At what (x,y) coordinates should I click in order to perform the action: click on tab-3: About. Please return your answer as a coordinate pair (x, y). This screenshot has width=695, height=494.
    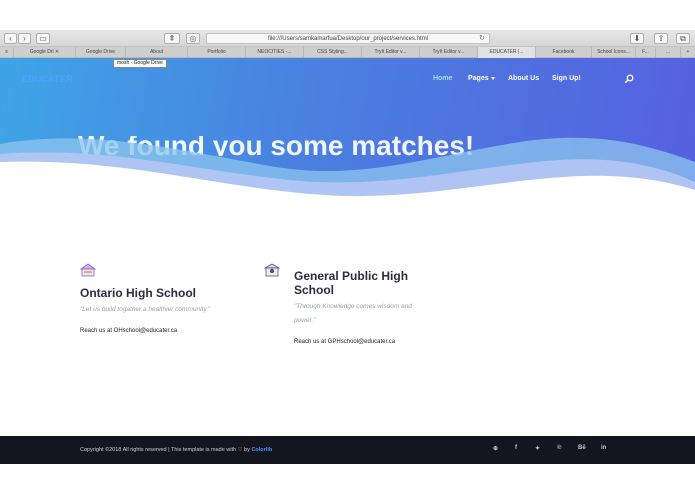
    Looking at the image, I should click on (157, 52).